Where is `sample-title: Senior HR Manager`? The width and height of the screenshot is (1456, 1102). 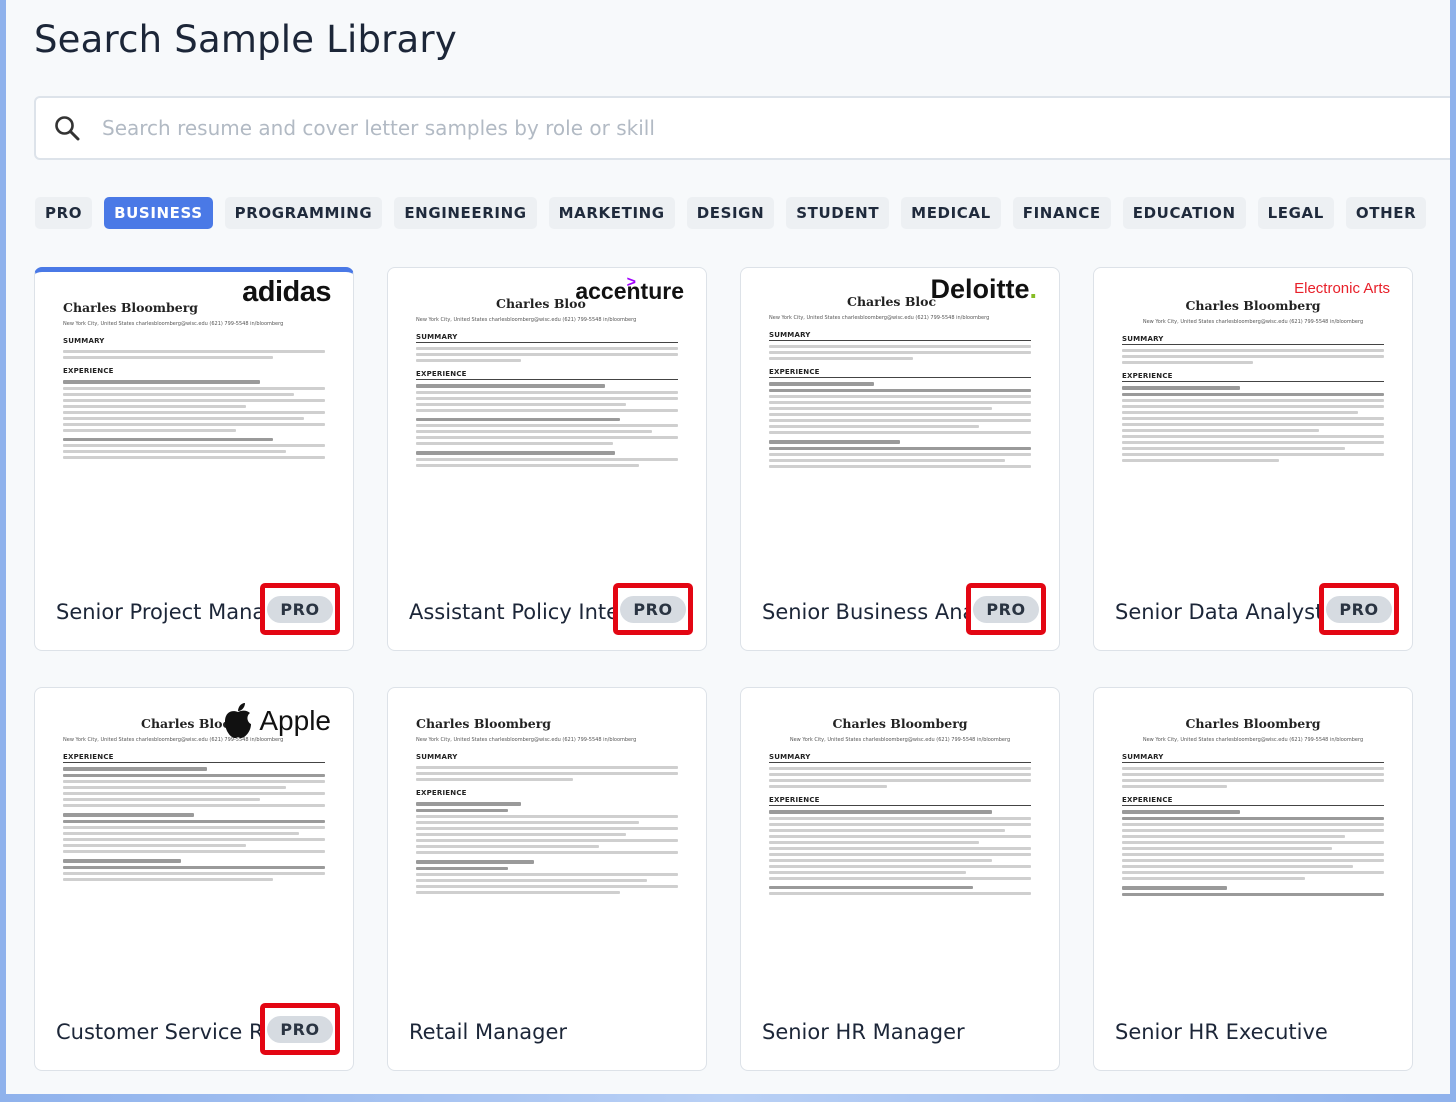 sample-title: Senior HR Manager is located at coordinates (863, 1032).